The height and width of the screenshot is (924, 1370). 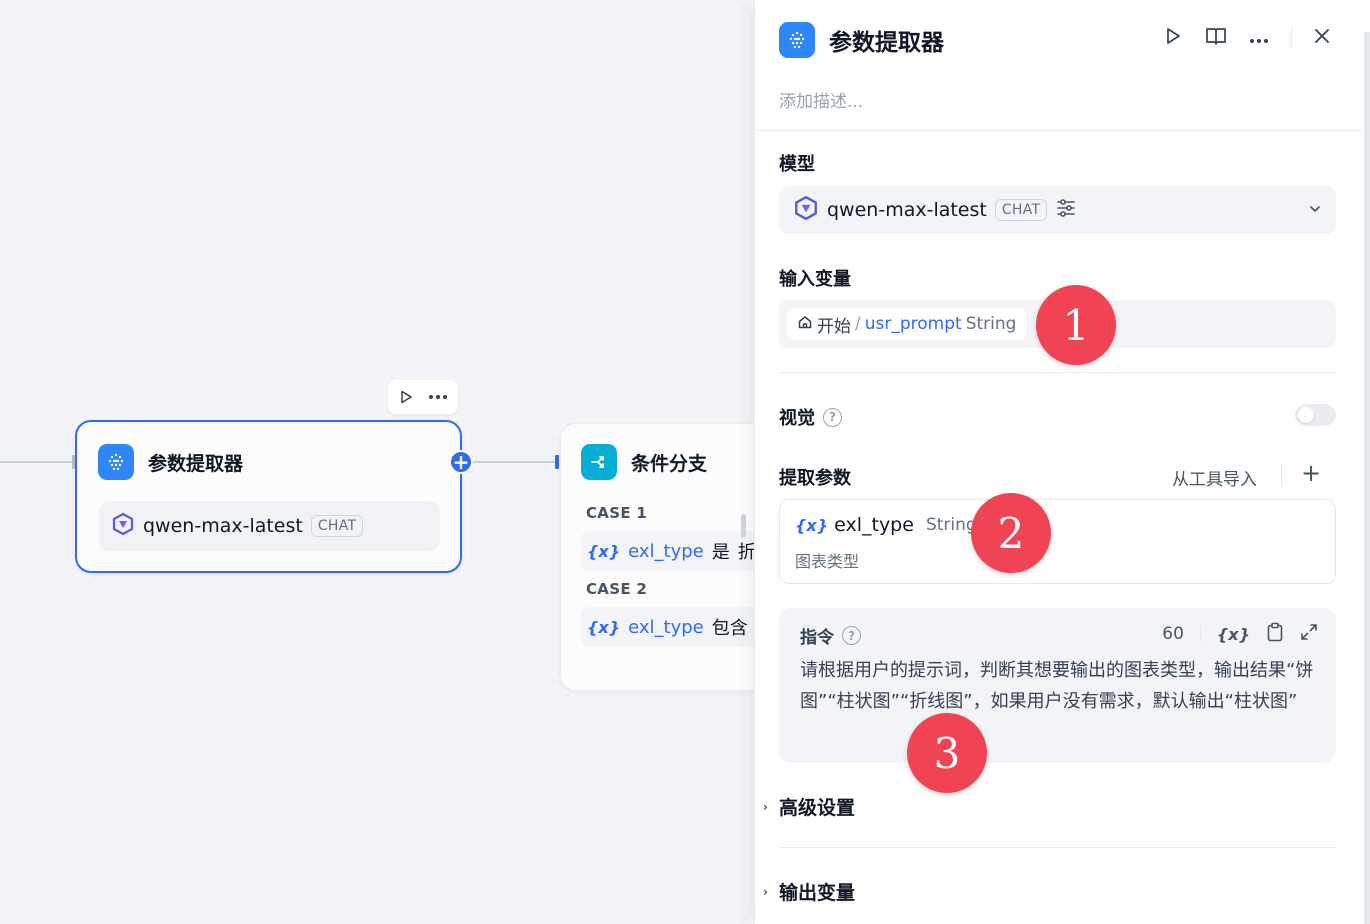 I want to click on output-variables-toggle: › 输出变量, so click(x=809, y=891).